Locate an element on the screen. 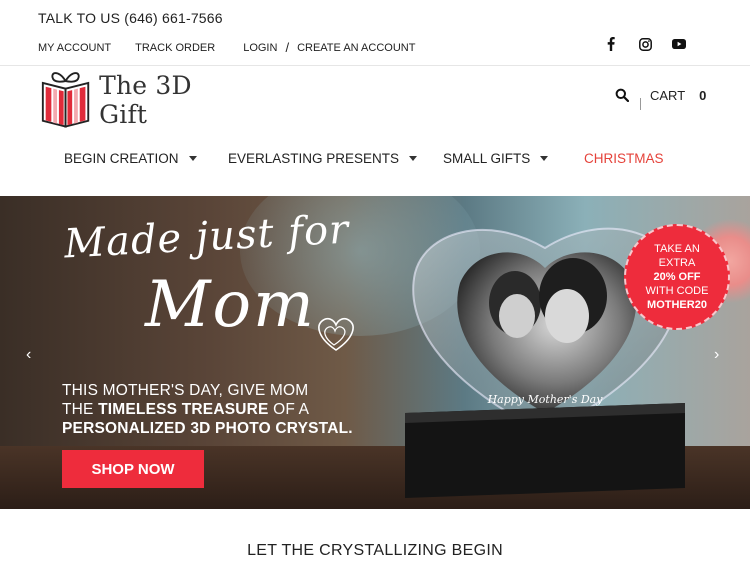 The image size is (750, 563). search-icon is located at coordinates (622, 95).